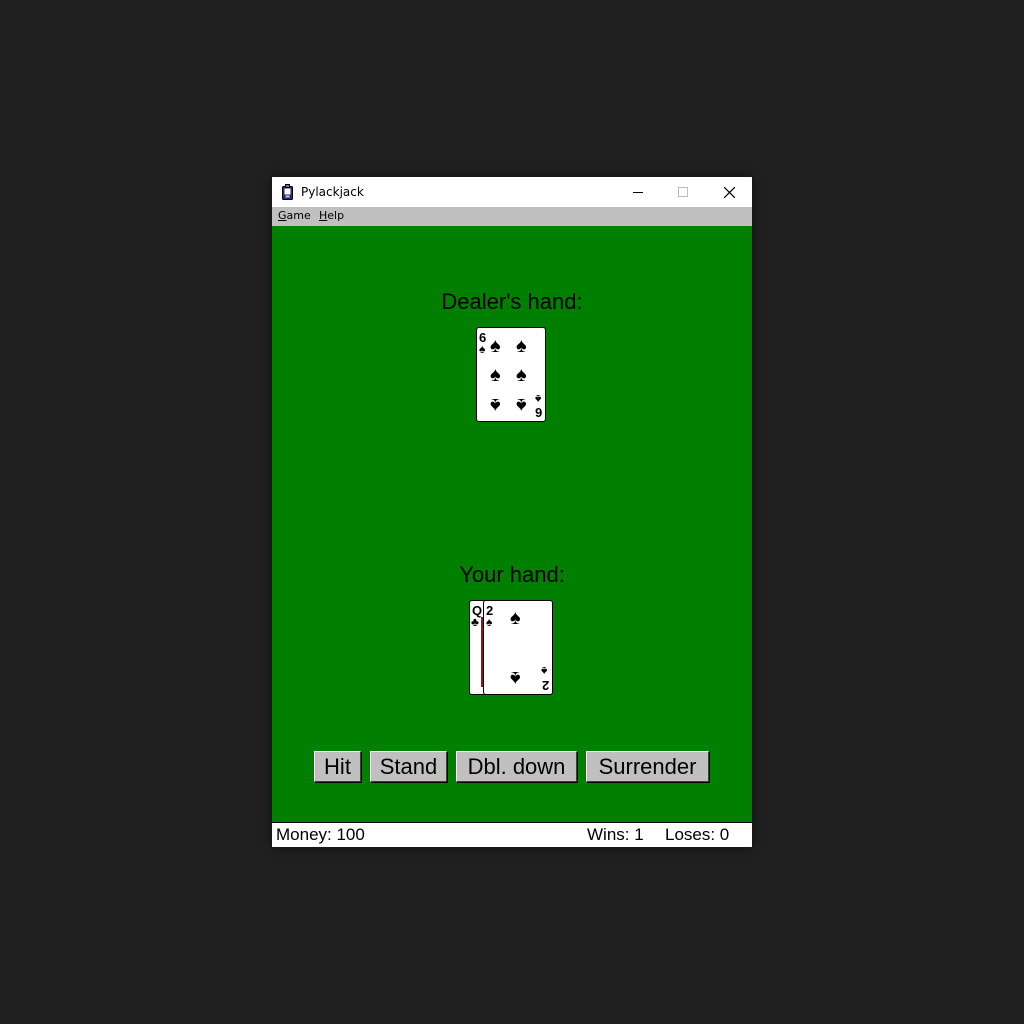 The height and width of the screenshot is (1024, 1024). Describe the element at coordinates (546, 685) in the screenshot. I see `card-rank: 2` at that location.